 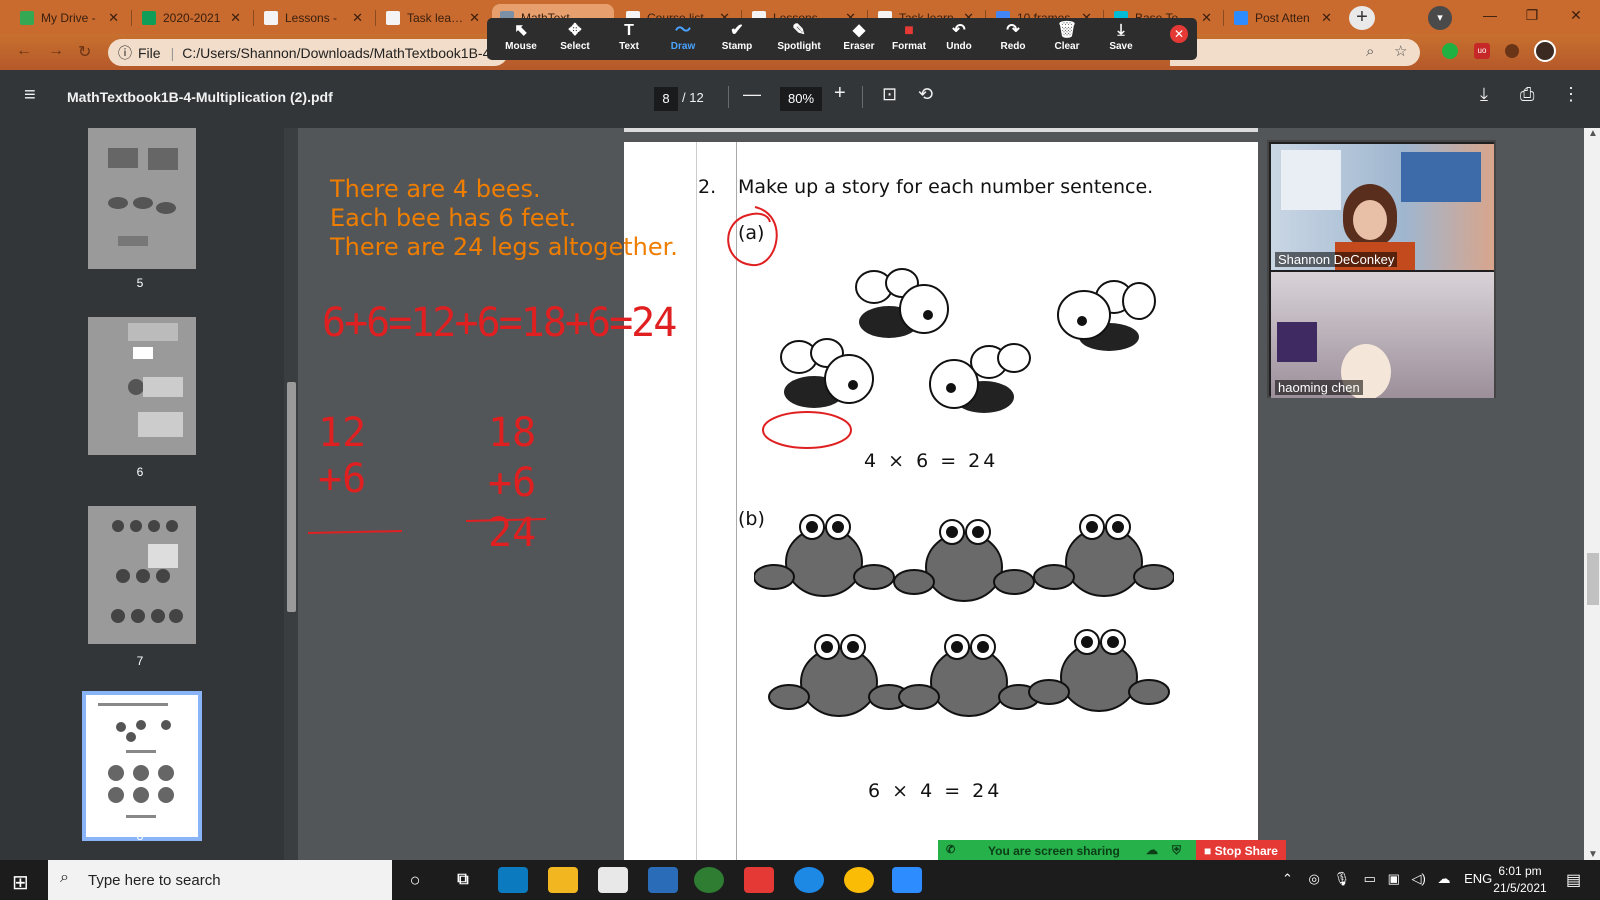 I want to click on tool-mouse: ⬉ Mouse, so click(x=521, y=40).